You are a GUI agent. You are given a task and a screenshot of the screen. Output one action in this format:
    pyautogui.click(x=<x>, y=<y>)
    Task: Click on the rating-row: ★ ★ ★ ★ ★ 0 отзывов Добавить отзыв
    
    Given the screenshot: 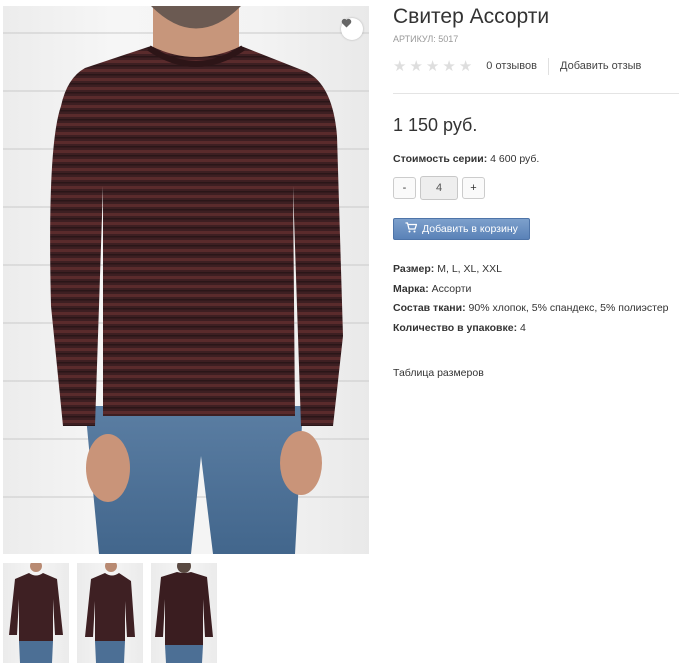 What is the action you would take?
    pyautogui.click(x=517, y=66)
    